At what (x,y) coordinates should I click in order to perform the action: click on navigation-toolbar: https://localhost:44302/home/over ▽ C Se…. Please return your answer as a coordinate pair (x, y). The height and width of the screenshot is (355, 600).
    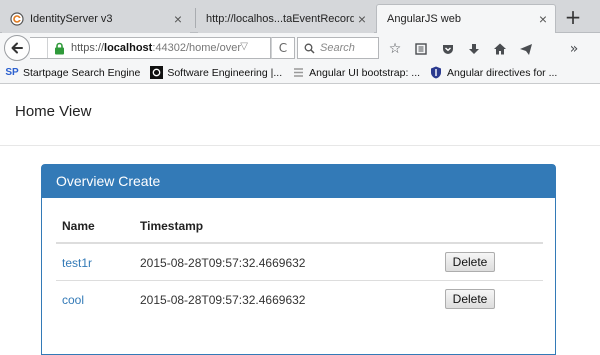
    Looking at the image, I should click on (300, 47).